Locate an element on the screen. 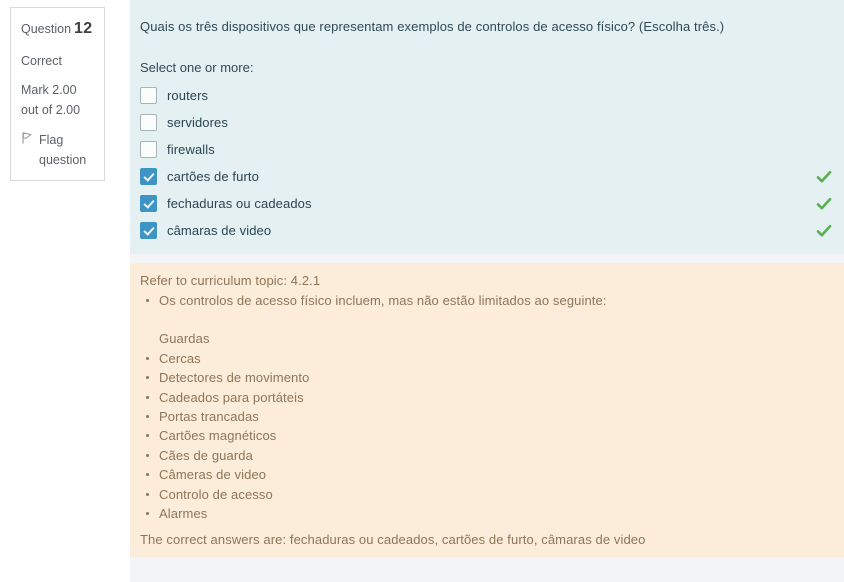 This screenshot has height=582, width=844. answer-option-label: câmaras de video is located at coordinates (219, 230).